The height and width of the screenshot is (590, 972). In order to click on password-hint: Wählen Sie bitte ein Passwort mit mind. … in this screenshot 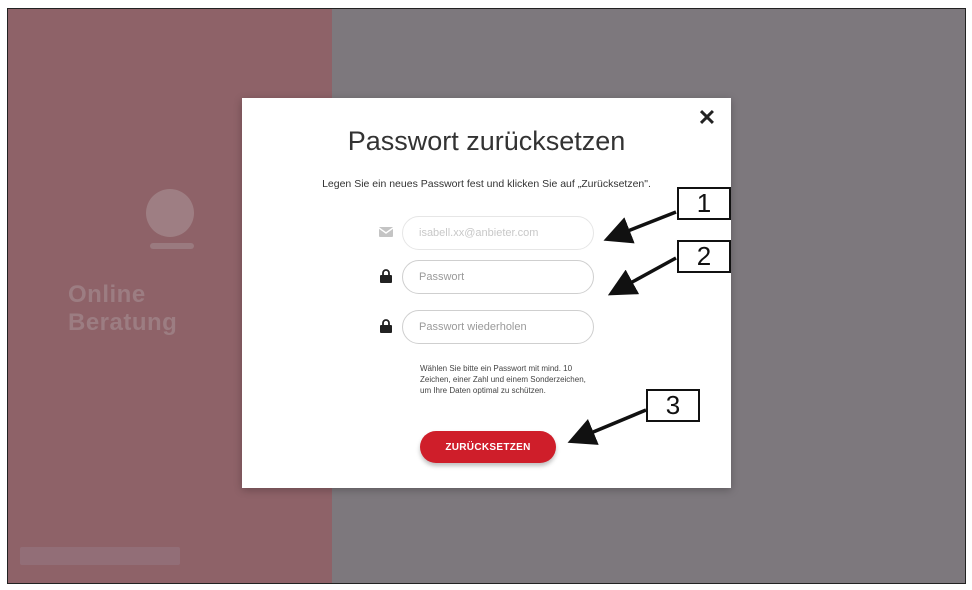, I will do `click(503, 379)`.